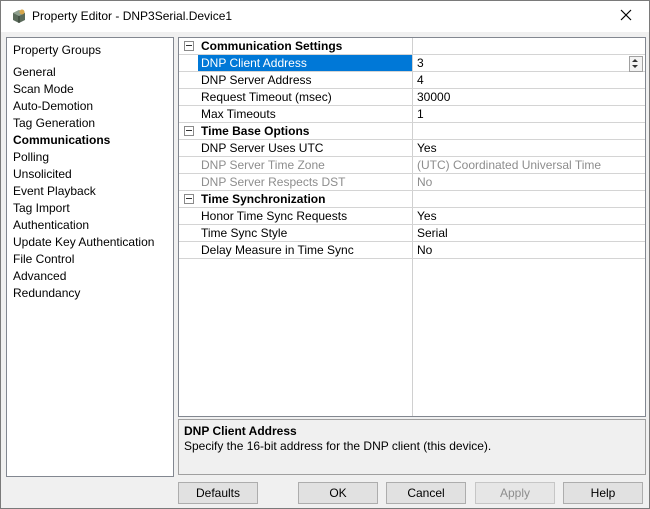 This screenshot has height=509, width=650. Describe the element at coordinates (83, 72) in the screenshot. I see `group-item-general: General` at that location.